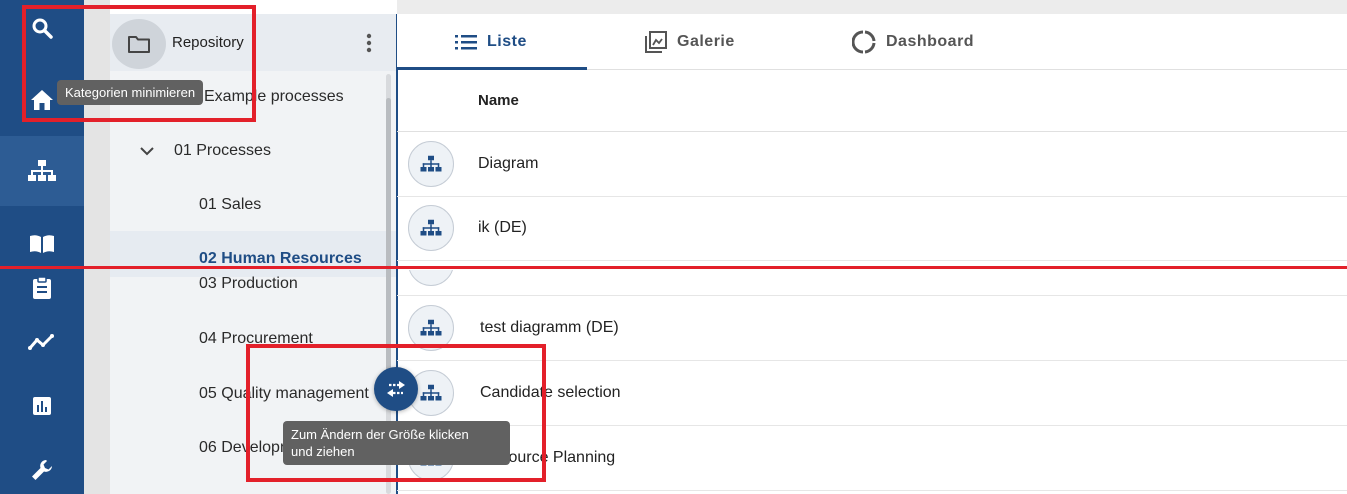  Describe the element at coordinates (42, 244) in the screenshot. I see `book-icon` at that location.